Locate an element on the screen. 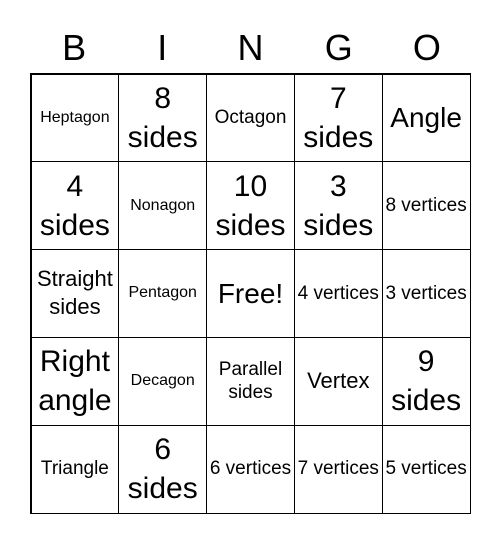 The height and width of the screenshot is (544, 500). bingo-cell: 9 sides is located at coordinates (426, 381).